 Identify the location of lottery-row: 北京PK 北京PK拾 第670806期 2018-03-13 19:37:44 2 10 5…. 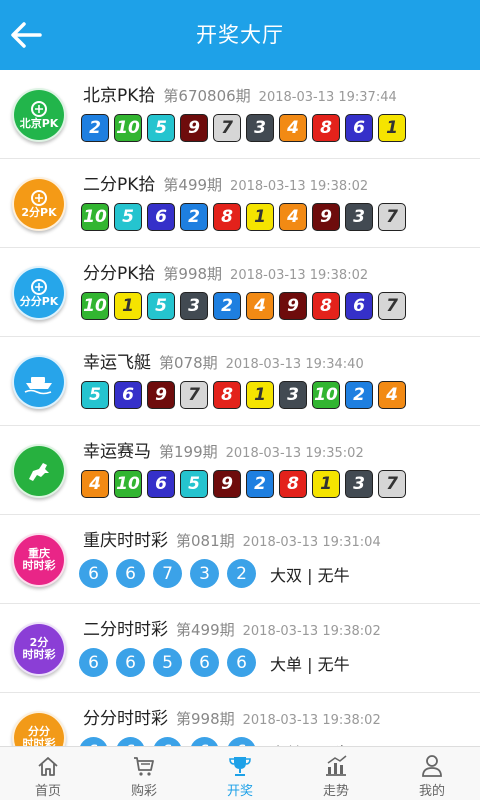
(240, 114).